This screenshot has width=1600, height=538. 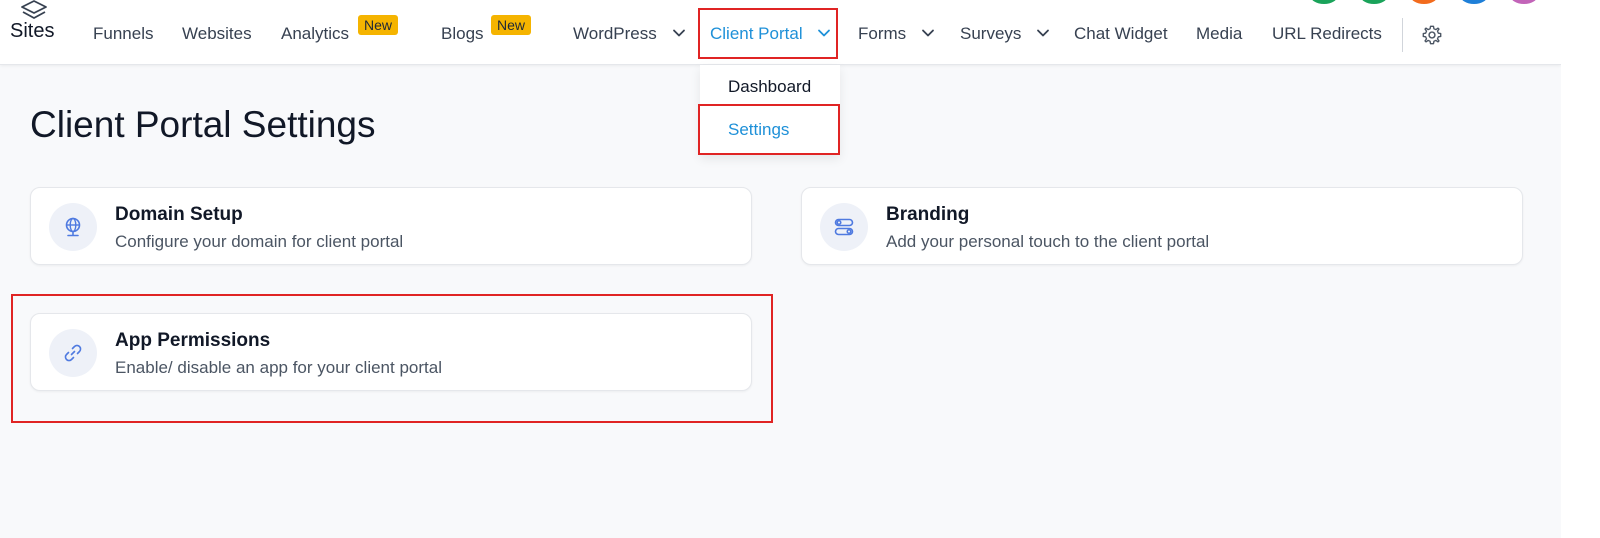 I want to click on brand-name: Sites, so click(x=32, y=31).